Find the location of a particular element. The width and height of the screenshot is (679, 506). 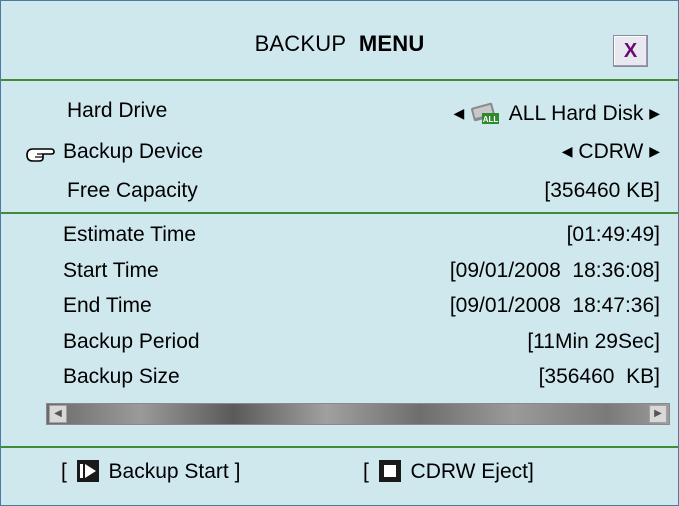

hard-drive-row: Hard Drive ◀ ALL ALL Hard Disk ▶ is located at coordinates (363, 114).